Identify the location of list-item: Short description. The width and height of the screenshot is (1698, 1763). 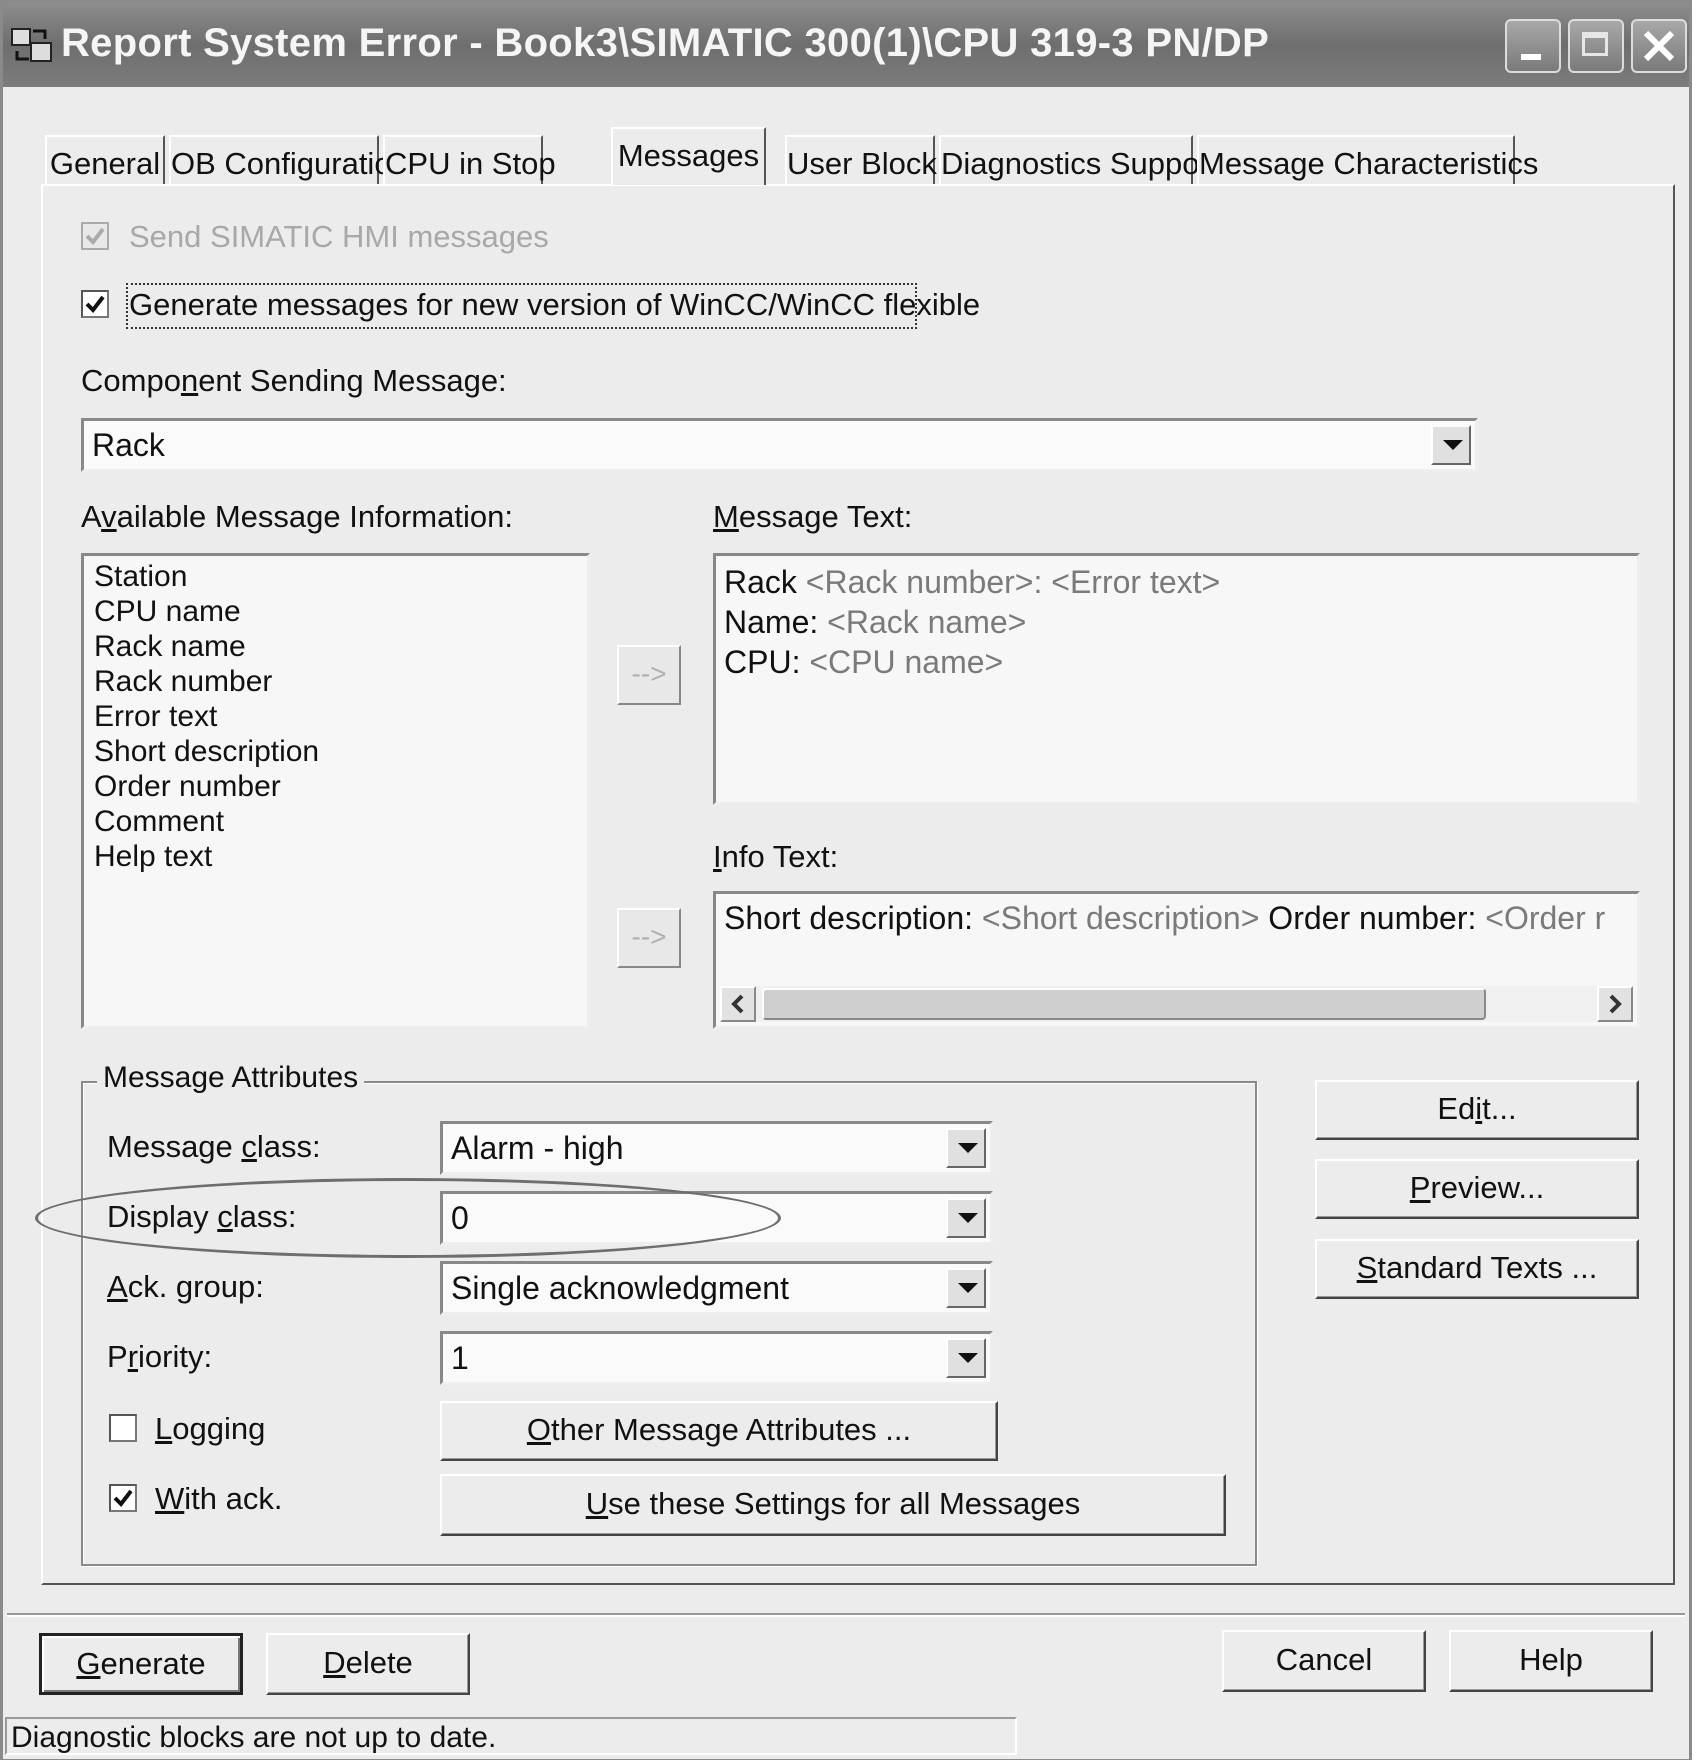
(206, 752).